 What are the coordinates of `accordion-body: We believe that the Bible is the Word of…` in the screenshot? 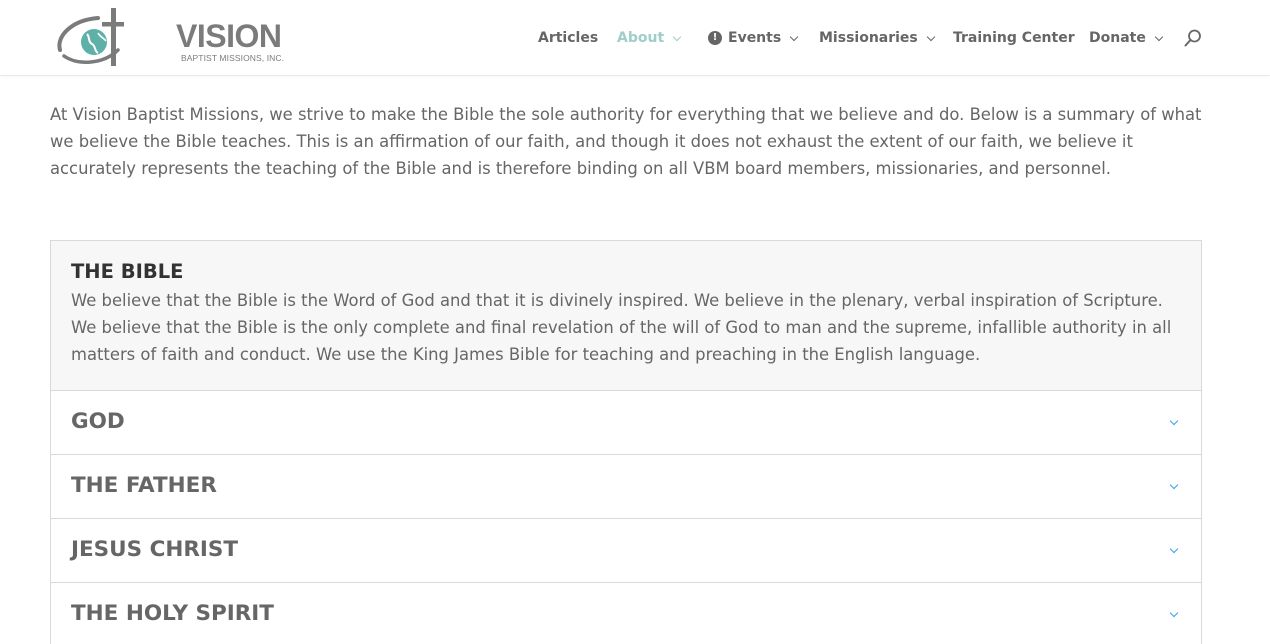 It's located at (621, 327).